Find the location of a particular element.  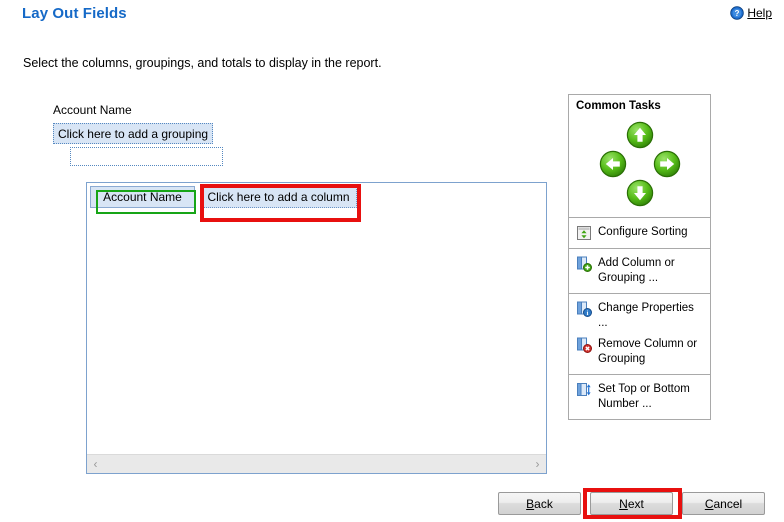

cancel-label-rest: ancel is located at coordinates (728, 503).